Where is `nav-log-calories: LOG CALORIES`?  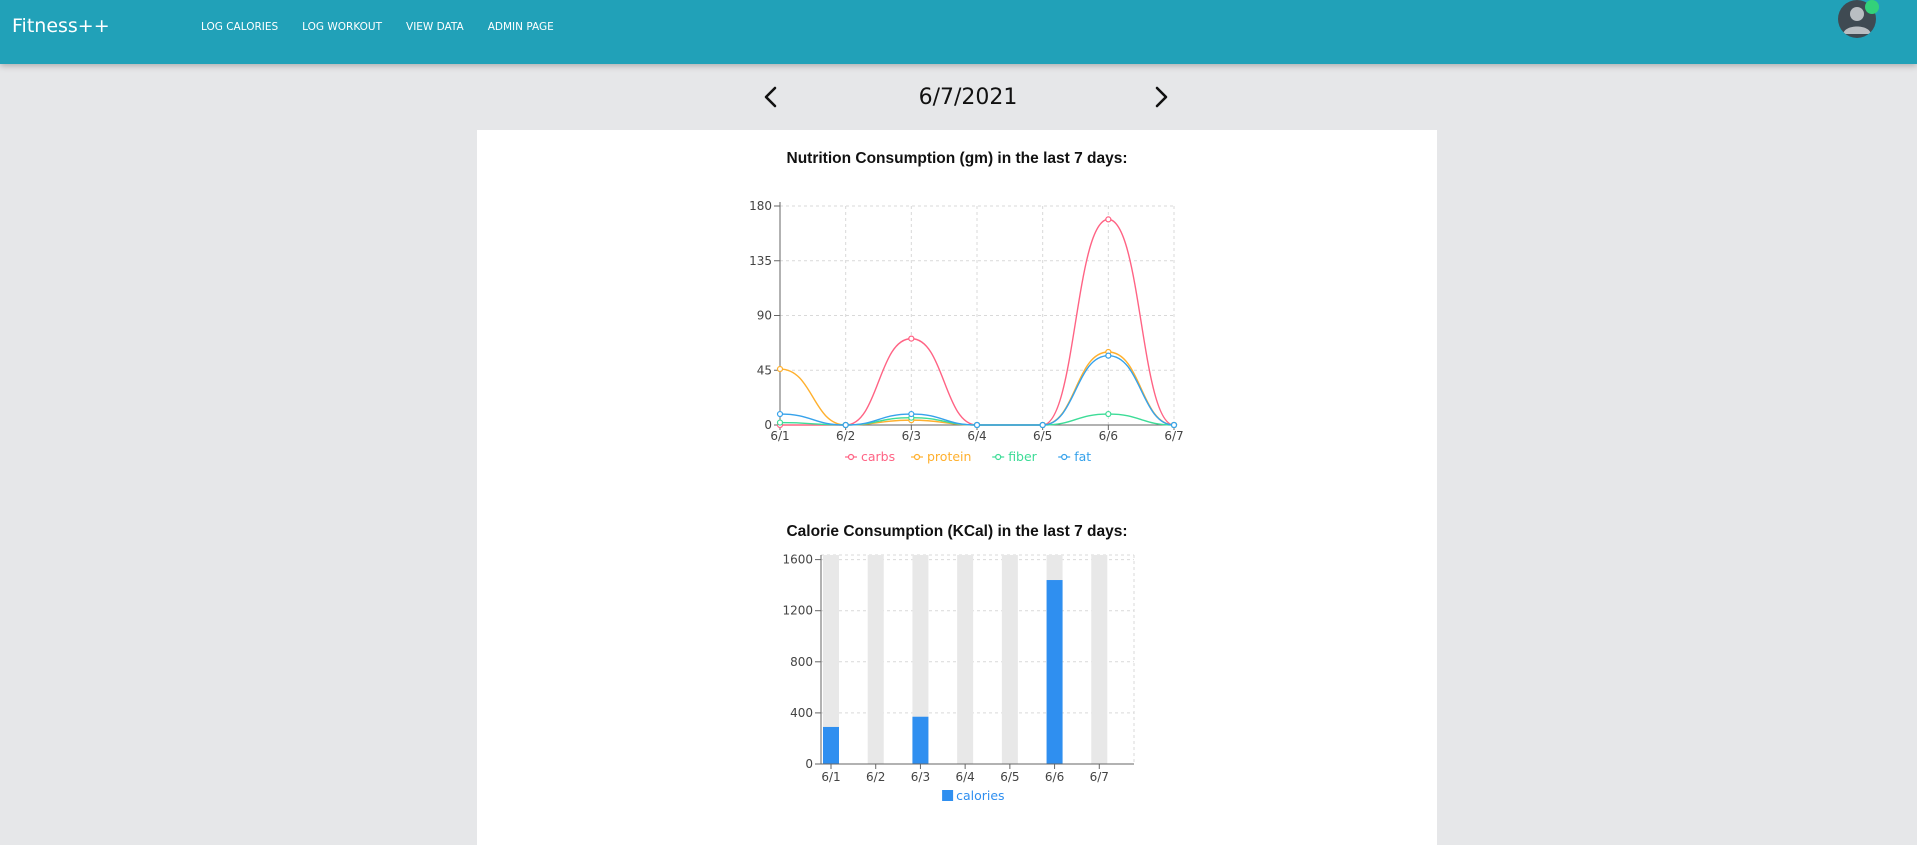
nav-log-calories: LOG CALORIES is located at coordinates (239, 27).